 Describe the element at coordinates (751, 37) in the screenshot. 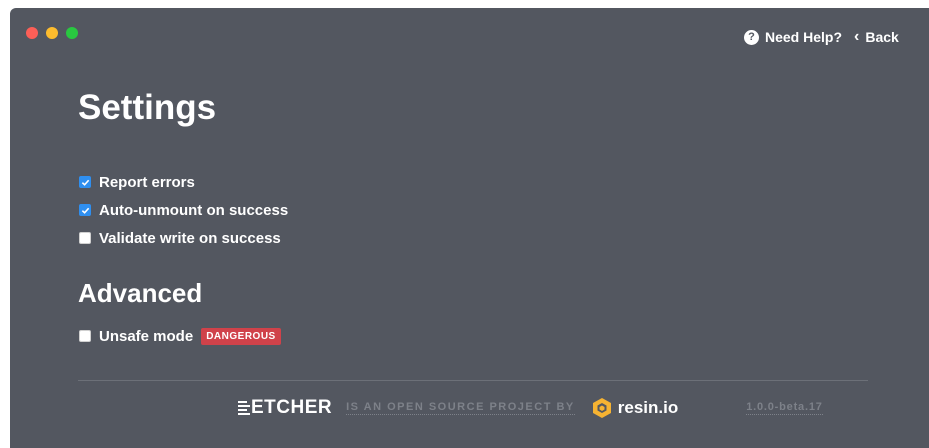

I see `question-circle-icon: ?` at that location.